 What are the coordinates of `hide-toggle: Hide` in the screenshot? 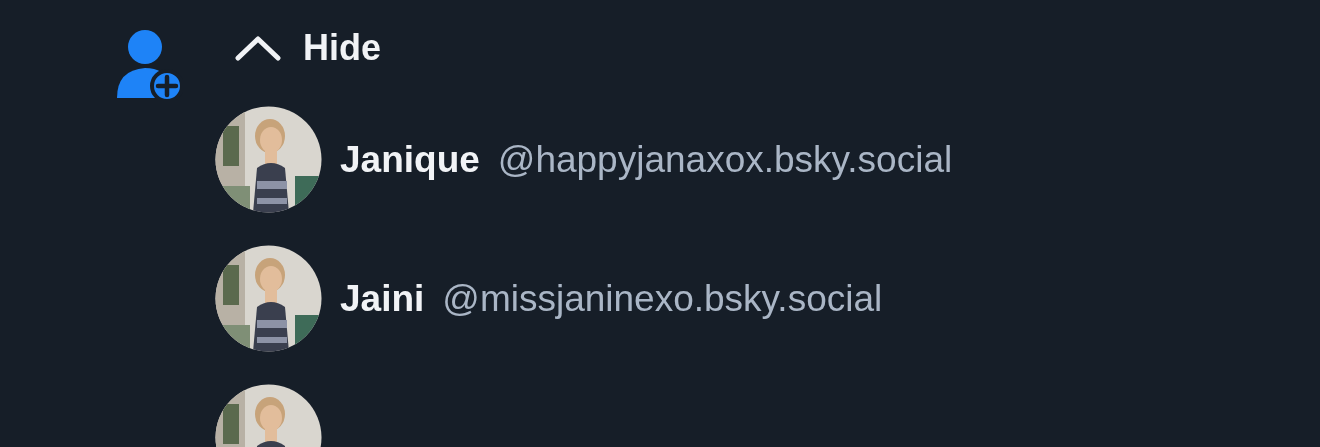 It's located at (308, 48).